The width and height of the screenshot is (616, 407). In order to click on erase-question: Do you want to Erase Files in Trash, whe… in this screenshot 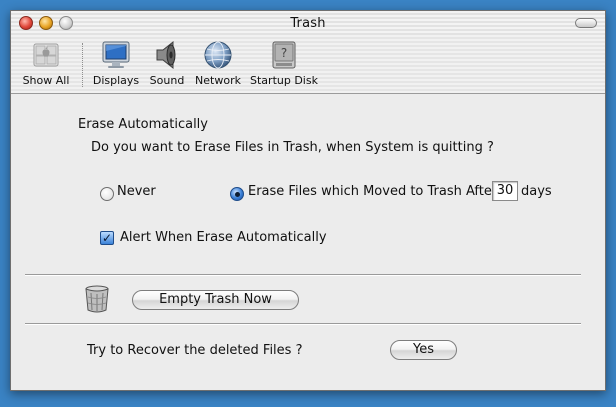, I will do `click(292, 147)`.